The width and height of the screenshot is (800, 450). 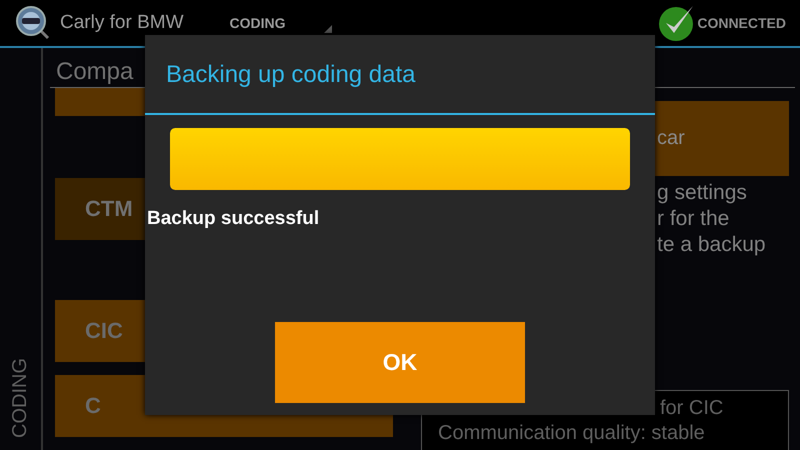 I want to click on status-text: Communication quality: stable, so click(x=572, y=433).